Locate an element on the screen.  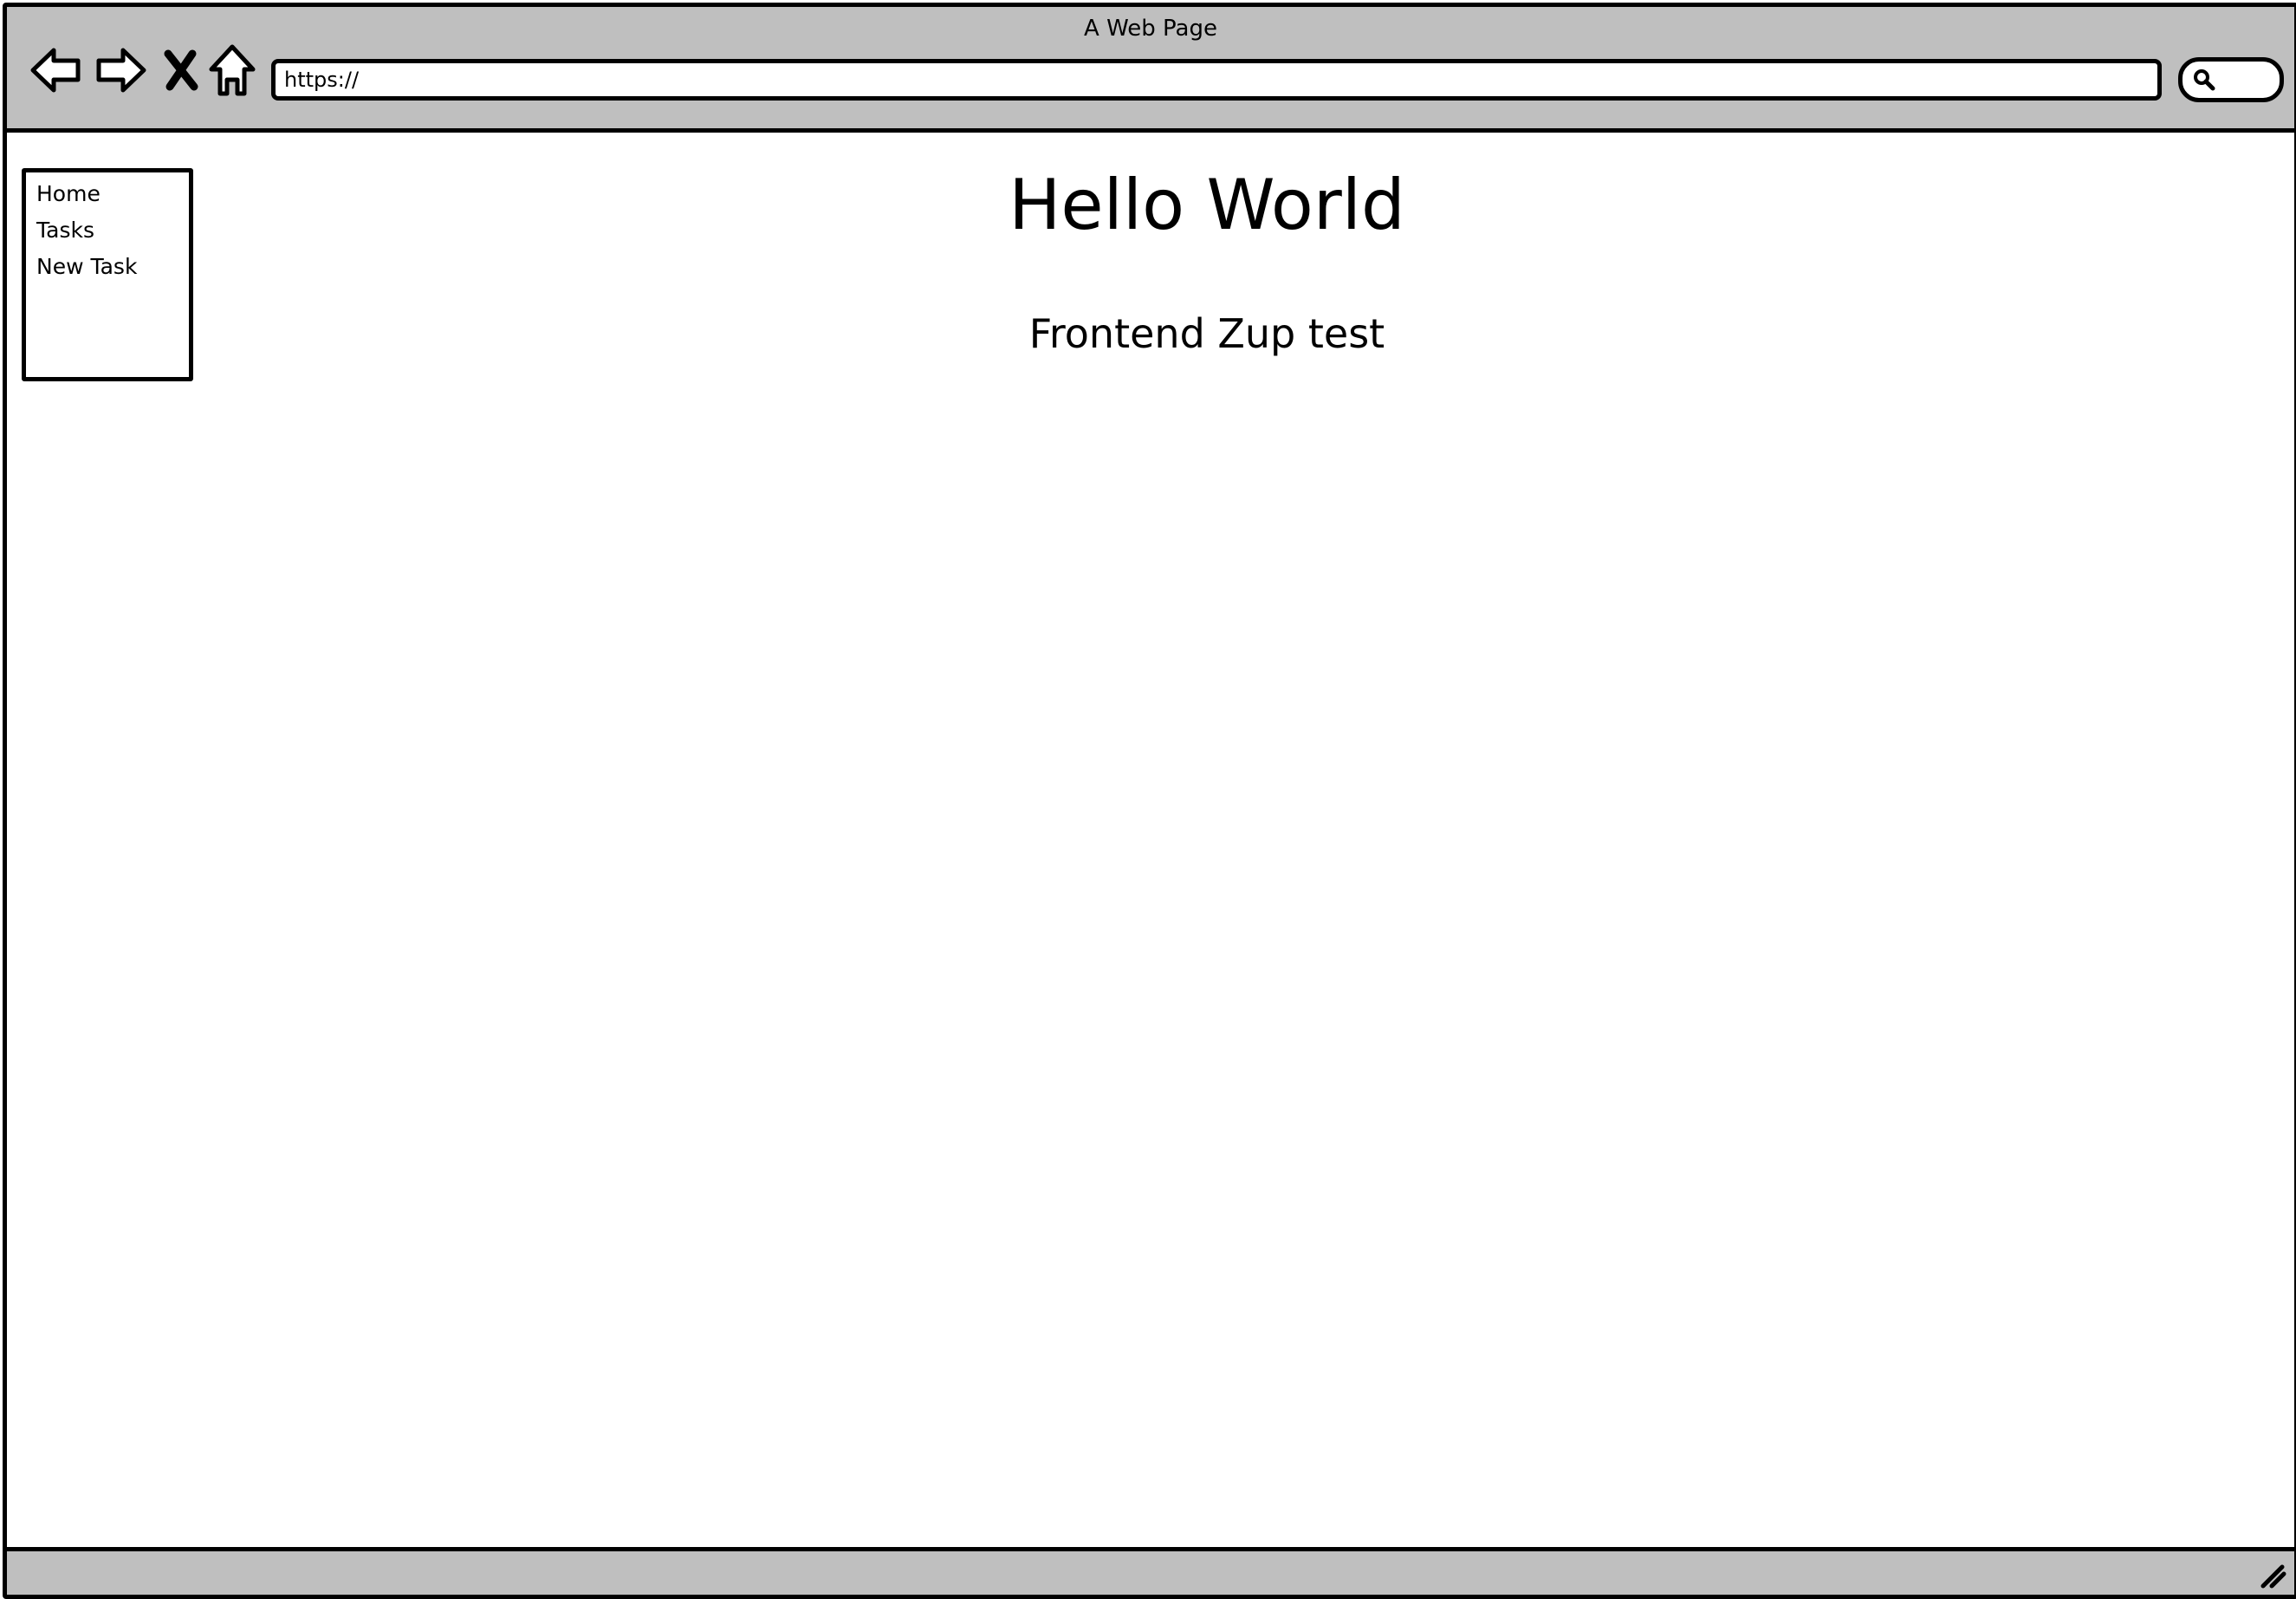
status-bar is located at coordinates (1150, 1571).